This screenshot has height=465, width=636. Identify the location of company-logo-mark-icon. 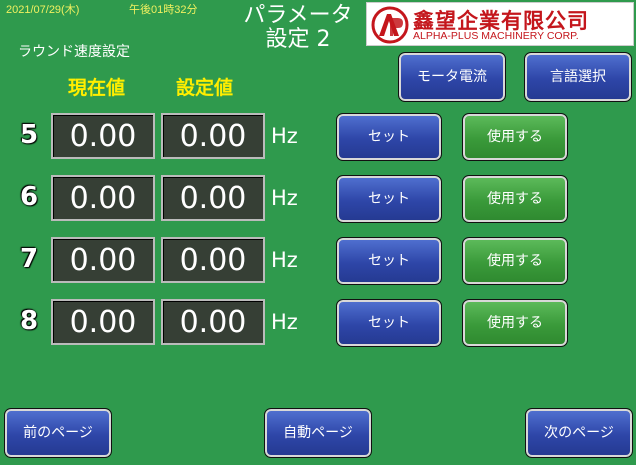
(390, 25).